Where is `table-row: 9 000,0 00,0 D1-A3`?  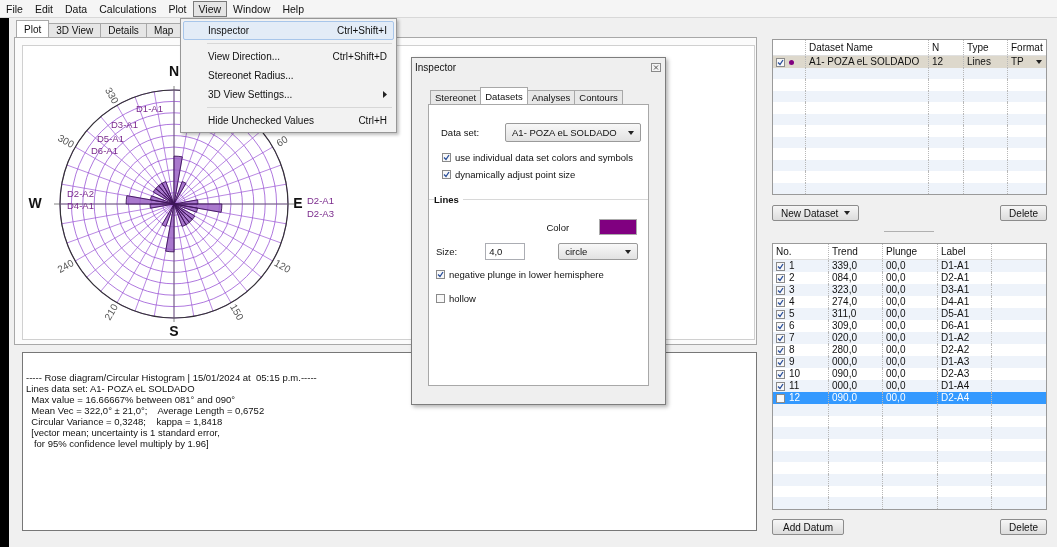 table-row: 9 000,0 00,0 D1-A3 is located at coordinates (909, 362).